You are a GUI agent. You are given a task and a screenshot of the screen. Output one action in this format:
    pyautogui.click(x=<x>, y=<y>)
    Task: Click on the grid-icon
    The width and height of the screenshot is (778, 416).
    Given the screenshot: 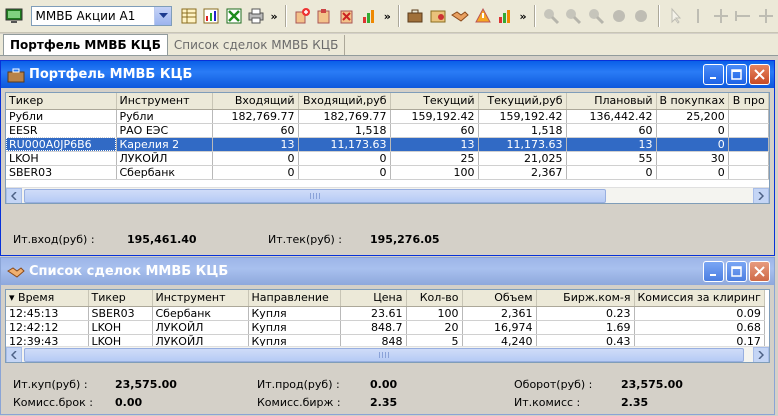 What is the action you would take?
    pyautogui.click(x=765, y=16)
    